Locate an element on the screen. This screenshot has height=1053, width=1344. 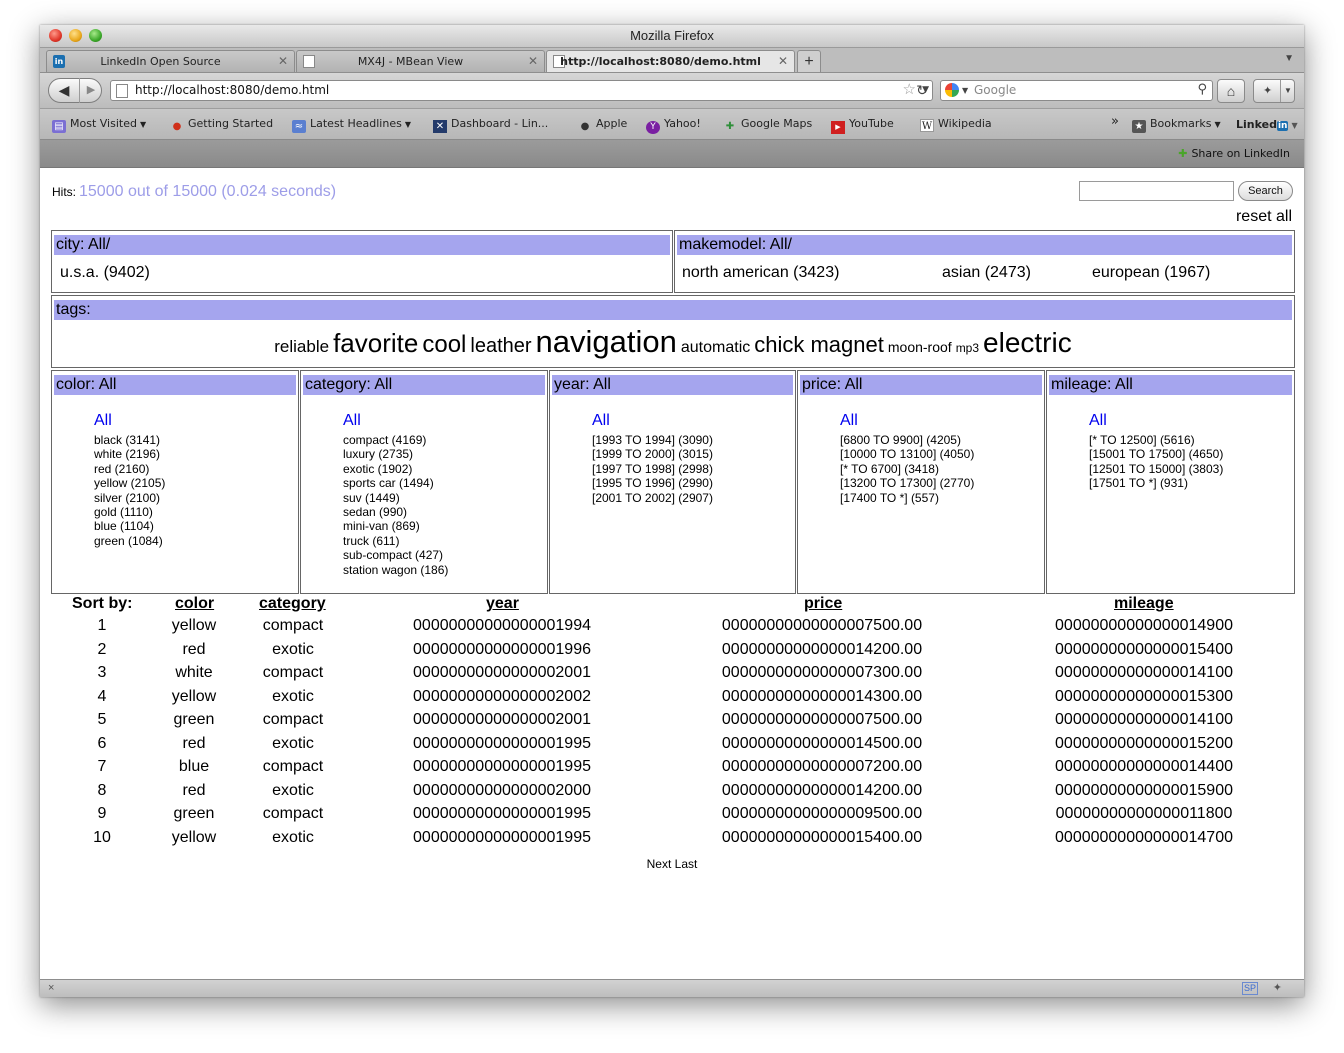
tab-list-chevron-icon: ▼ is located at coordinates (1289, 58).